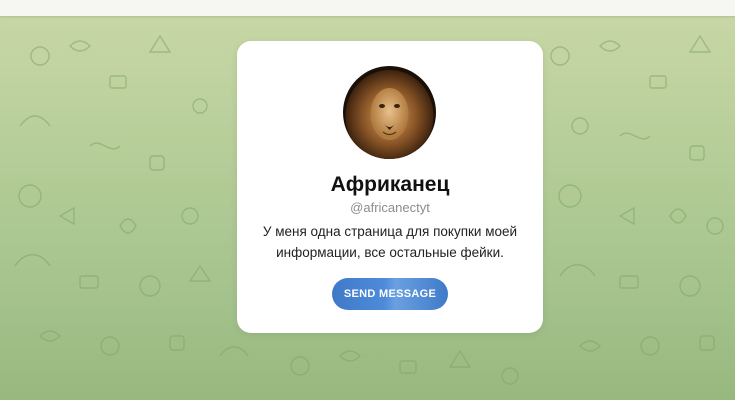  Describe the element at coordinates (367, 8) in the screenshot. I see `top-bar` at that location.